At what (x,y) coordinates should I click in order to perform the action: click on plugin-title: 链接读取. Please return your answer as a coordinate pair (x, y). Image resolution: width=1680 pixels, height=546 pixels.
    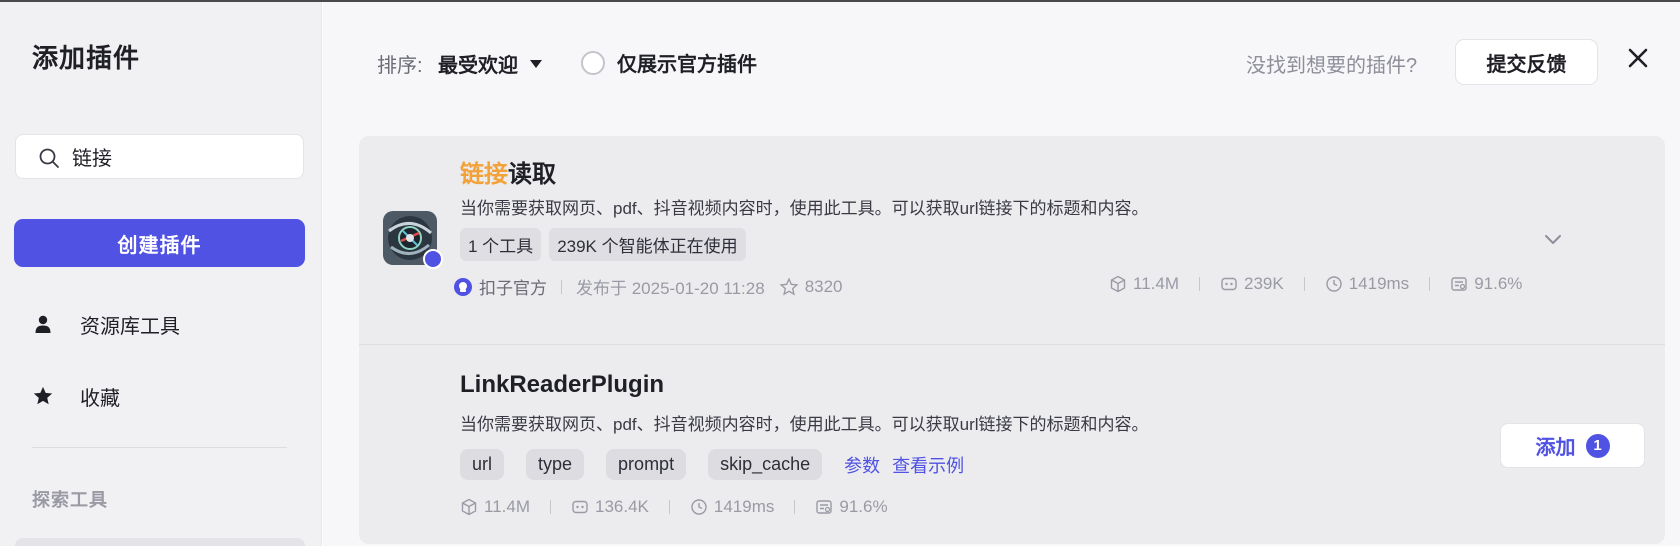
    Looking at the image, I should click on (508, 171).